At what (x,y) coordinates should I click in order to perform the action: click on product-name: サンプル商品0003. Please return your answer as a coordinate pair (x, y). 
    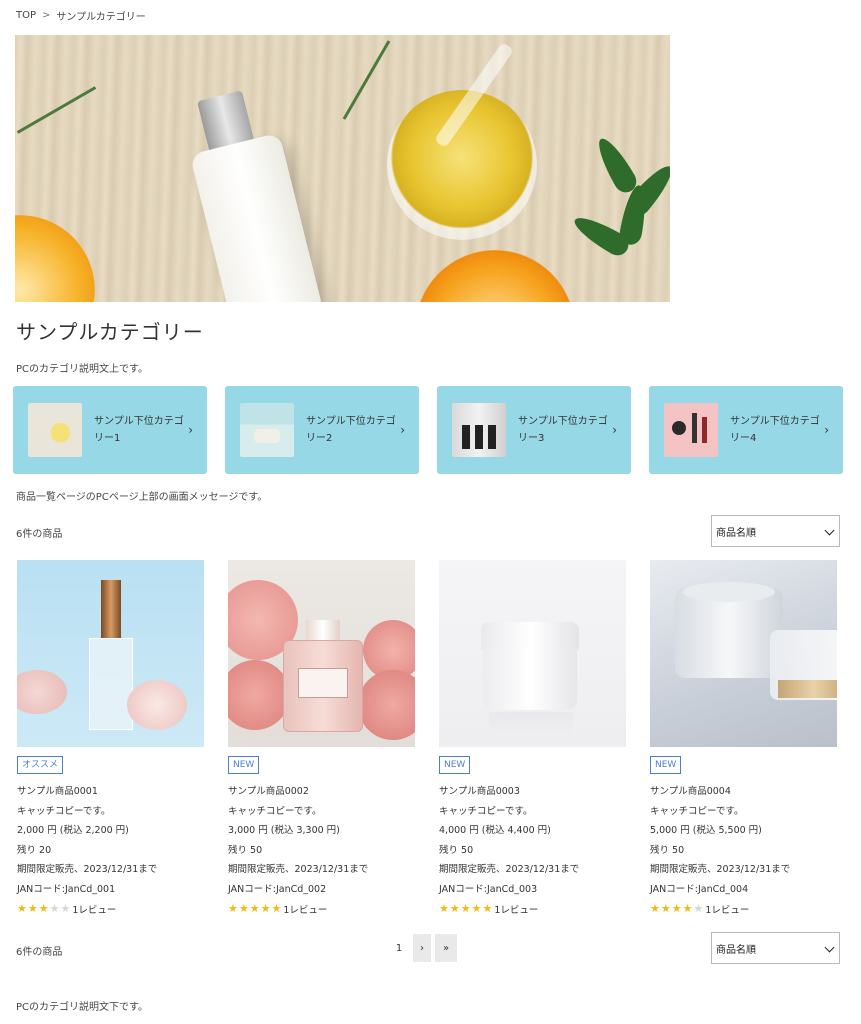
    Looking at the image, I should click on (532, 792).